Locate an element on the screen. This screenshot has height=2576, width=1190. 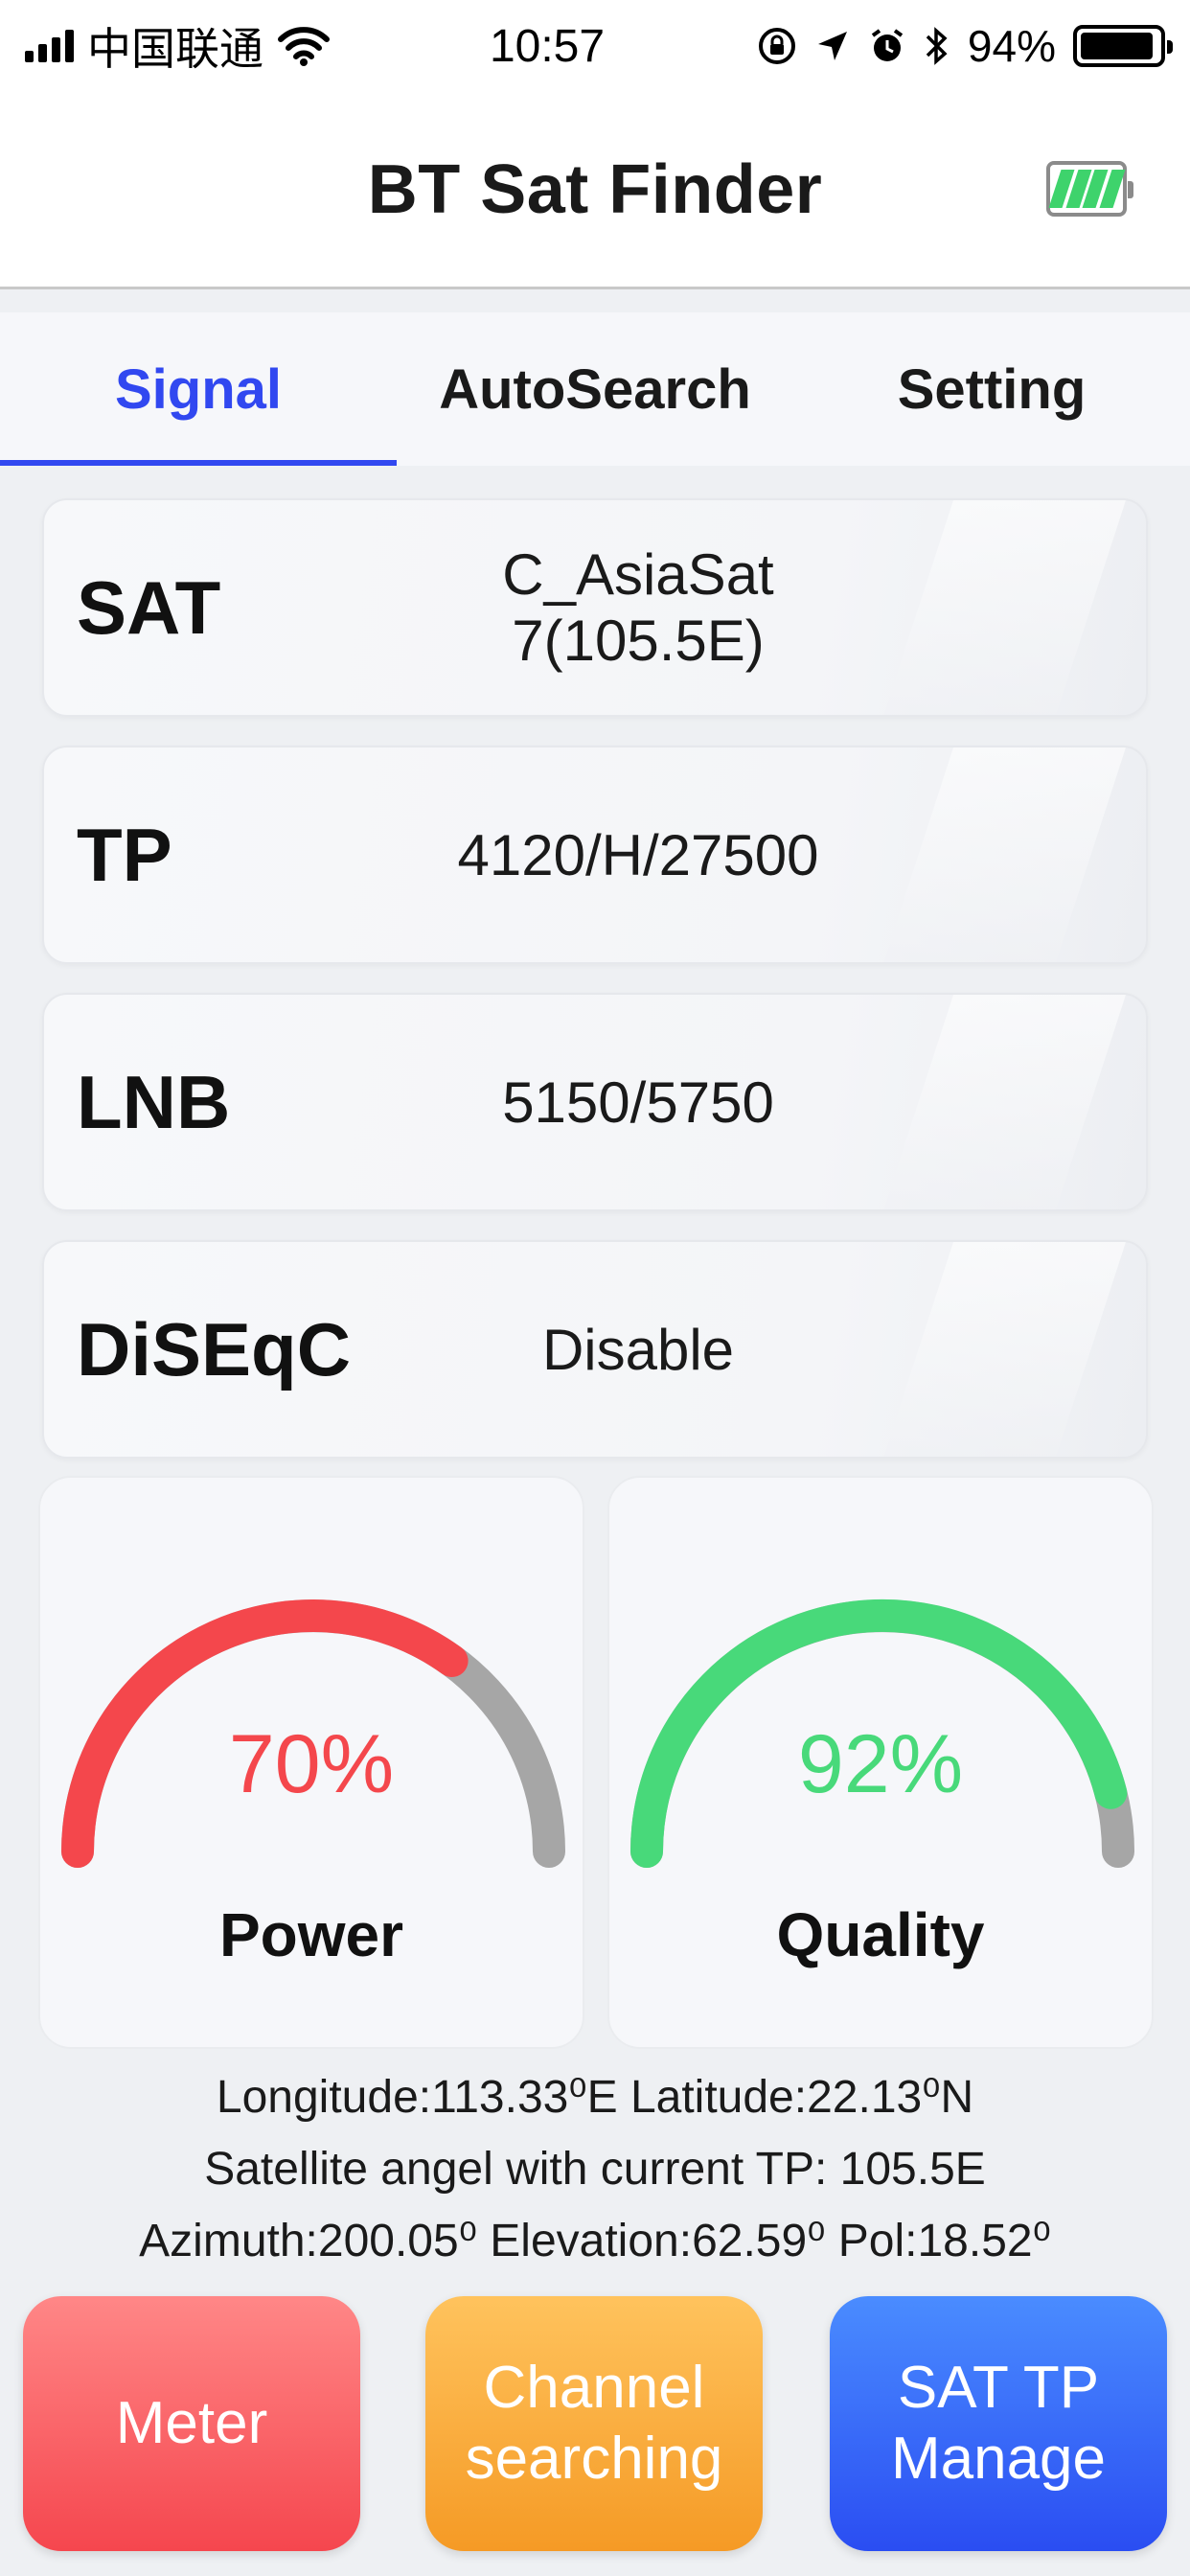
carrier-name: 中国联通 is located at coordinates (175, 49).